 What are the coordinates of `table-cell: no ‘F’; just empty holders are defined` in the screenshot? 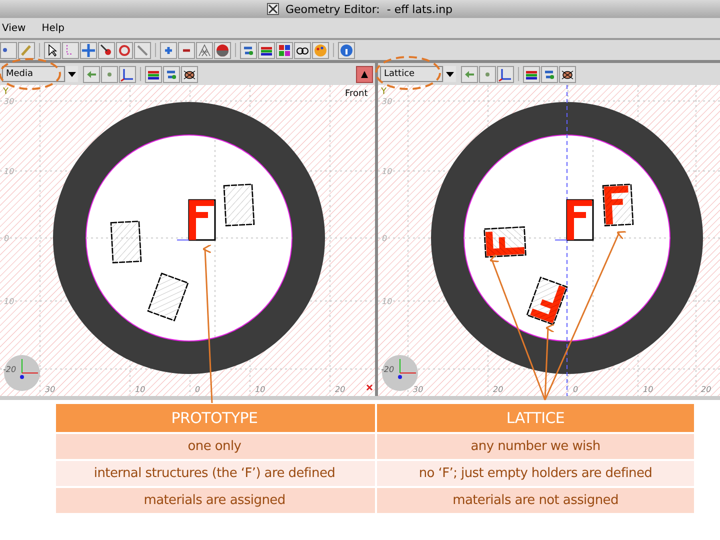 It's located at (534, 473).